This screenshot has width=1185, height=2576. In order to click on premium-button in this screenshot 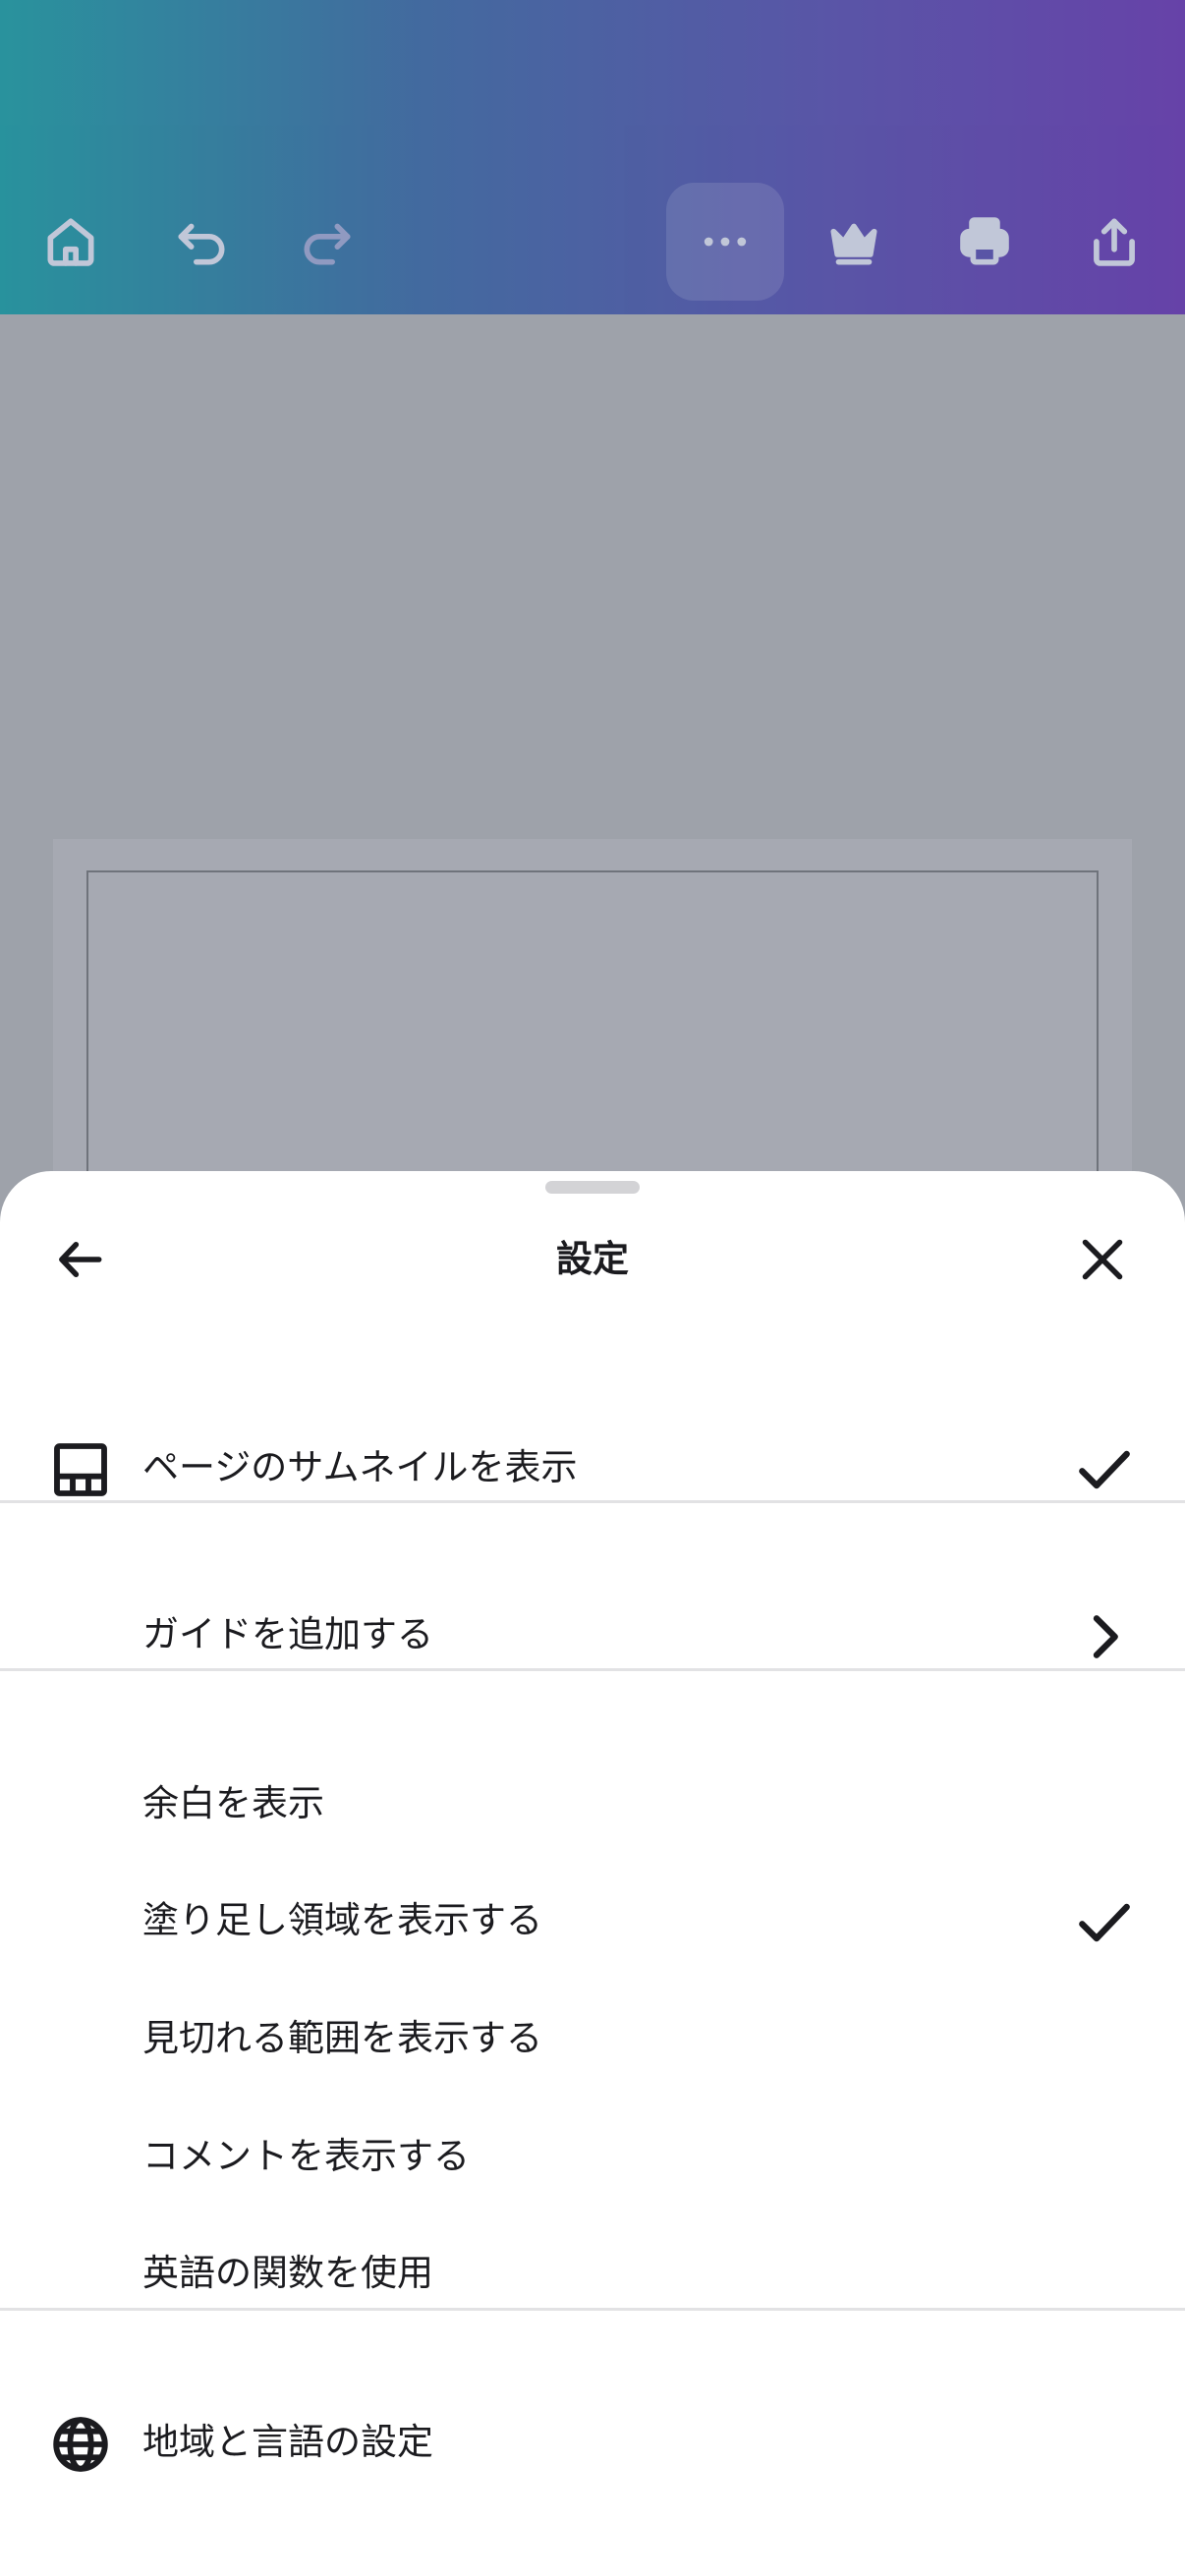, I will do `click(854, 242)`.